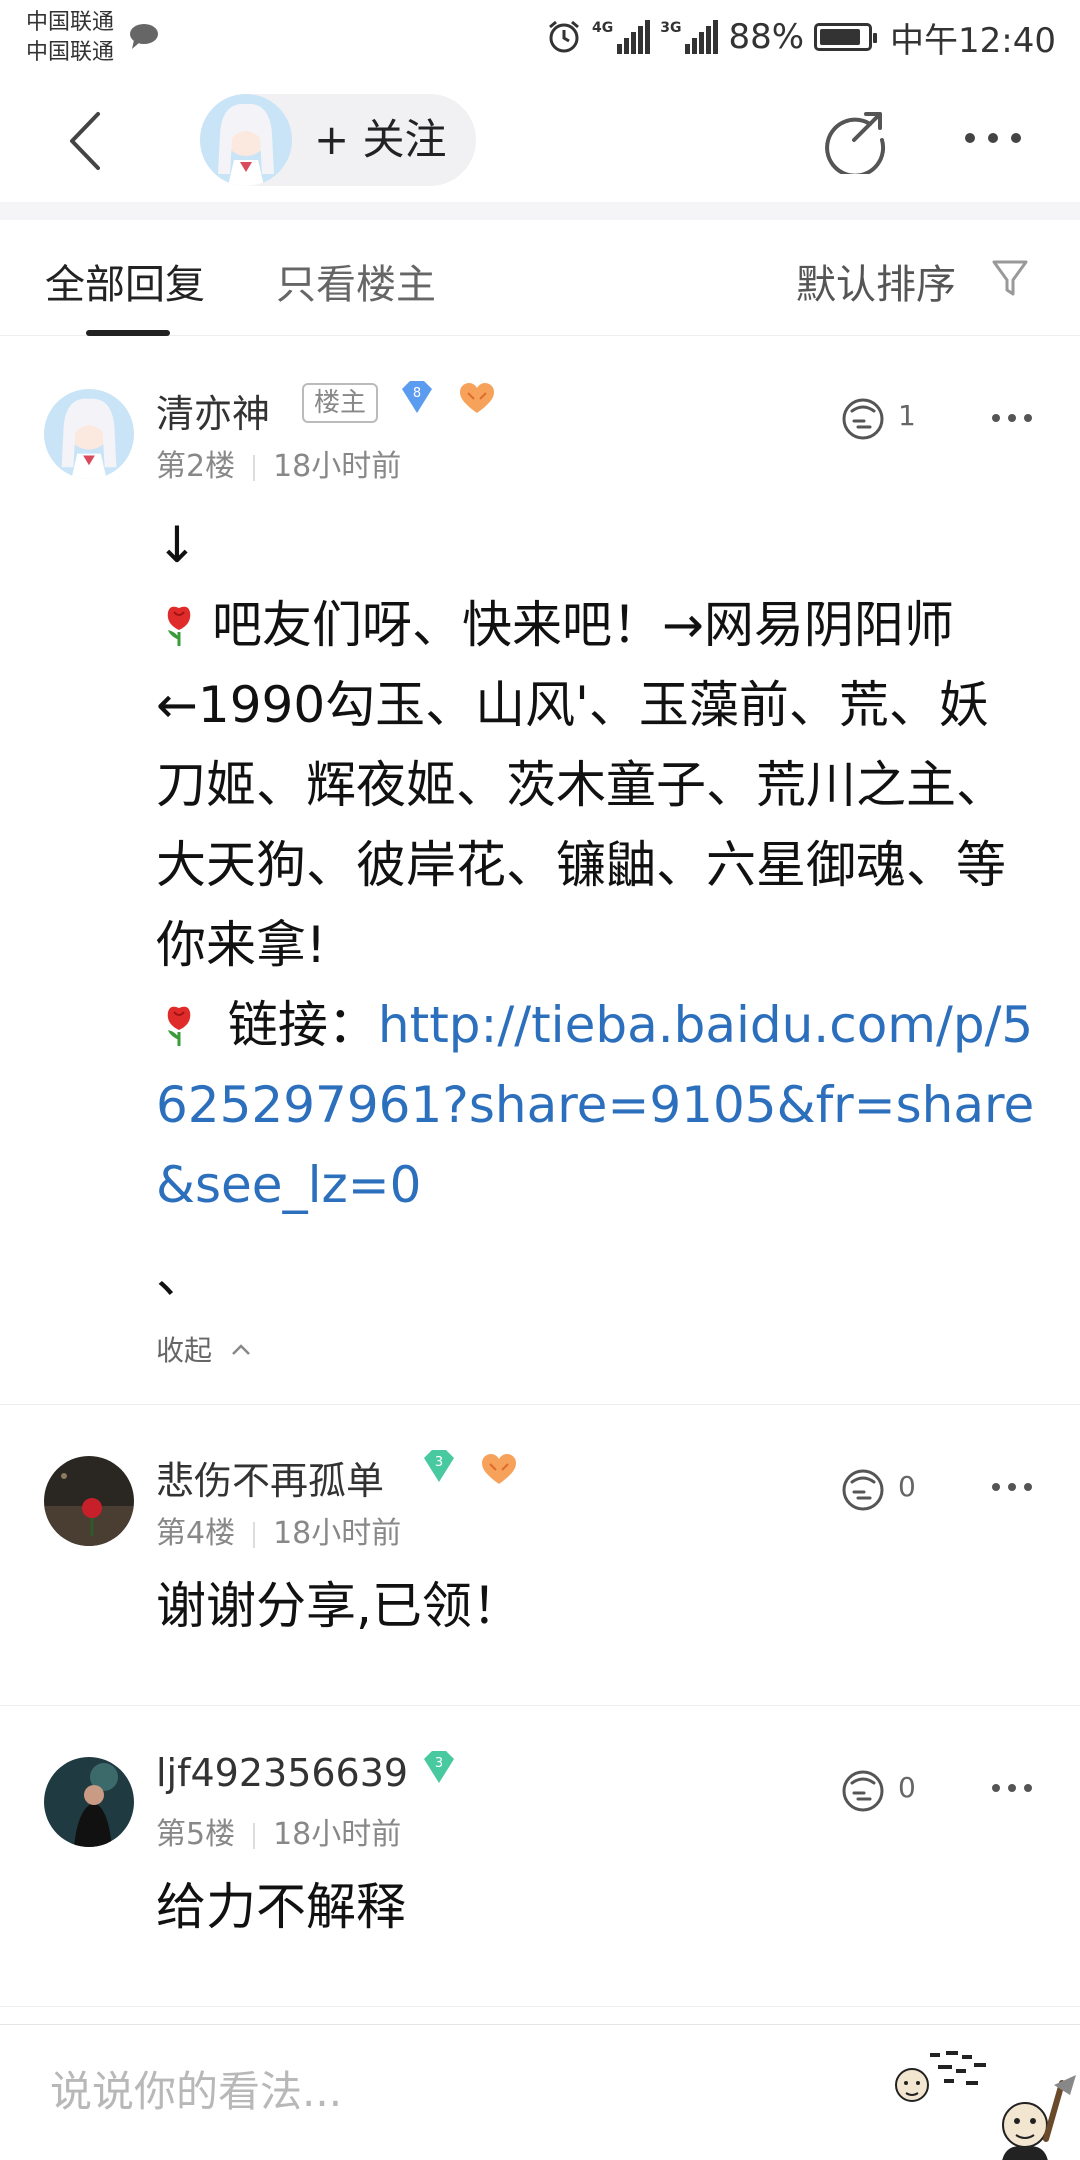  Describe the element at coordinates (181, 1275) in the screenshot. I see `content-trail: 、` at that location.